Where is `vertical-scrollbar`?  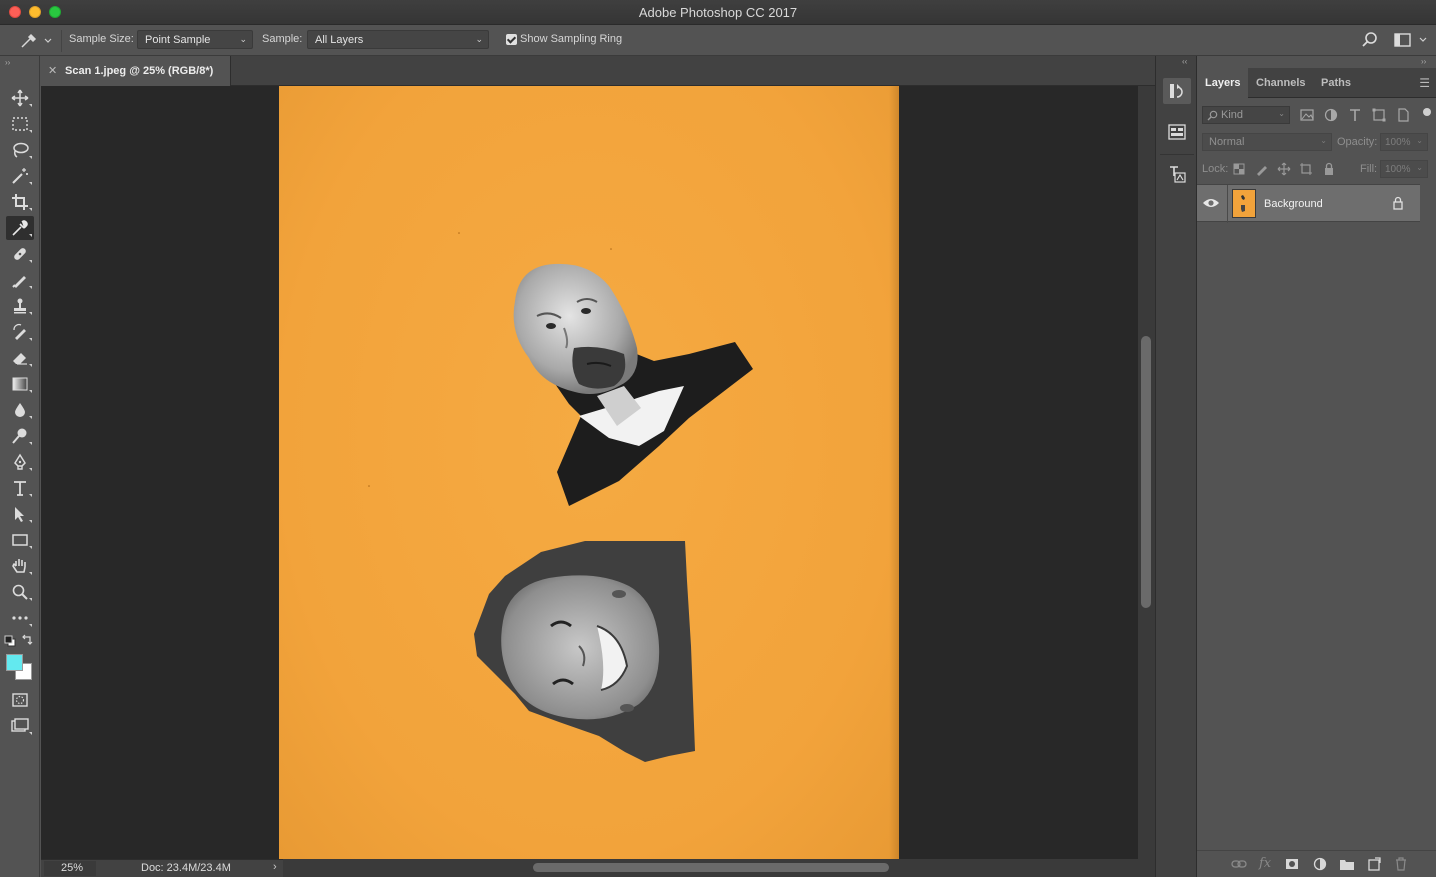 vertical-scrollbar is located at coordinates (1146, 472).